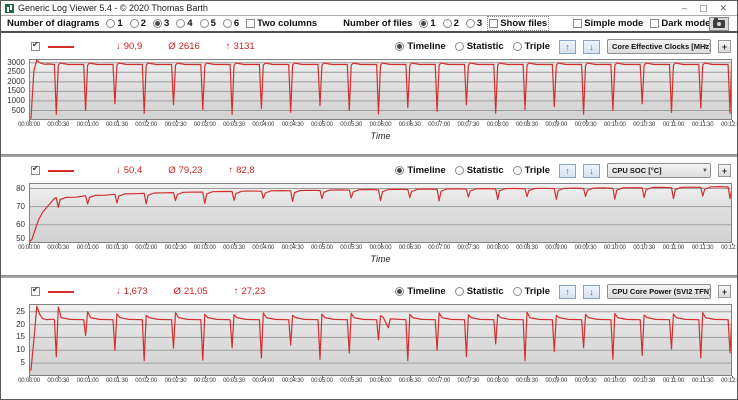 This screenshot has height=400, width=738. What do you see at coordinates (680, 23) in the screenshot?
I see `dark-mode-checkbox: Dark mode` at bounding box center [680, 23].